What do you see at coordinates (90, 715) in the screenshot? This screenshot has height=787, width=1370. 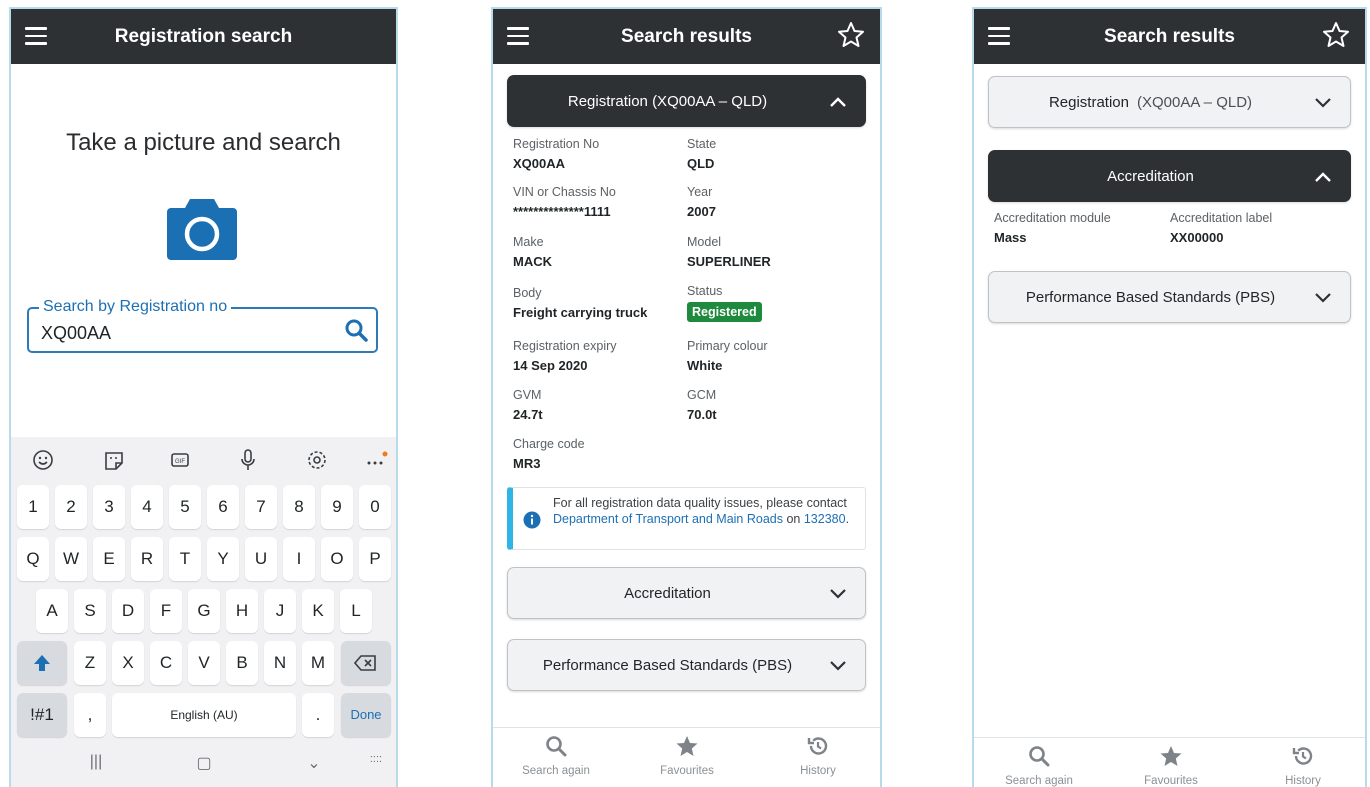 I see `comma-key: ,` at bounding box center [90, 715].